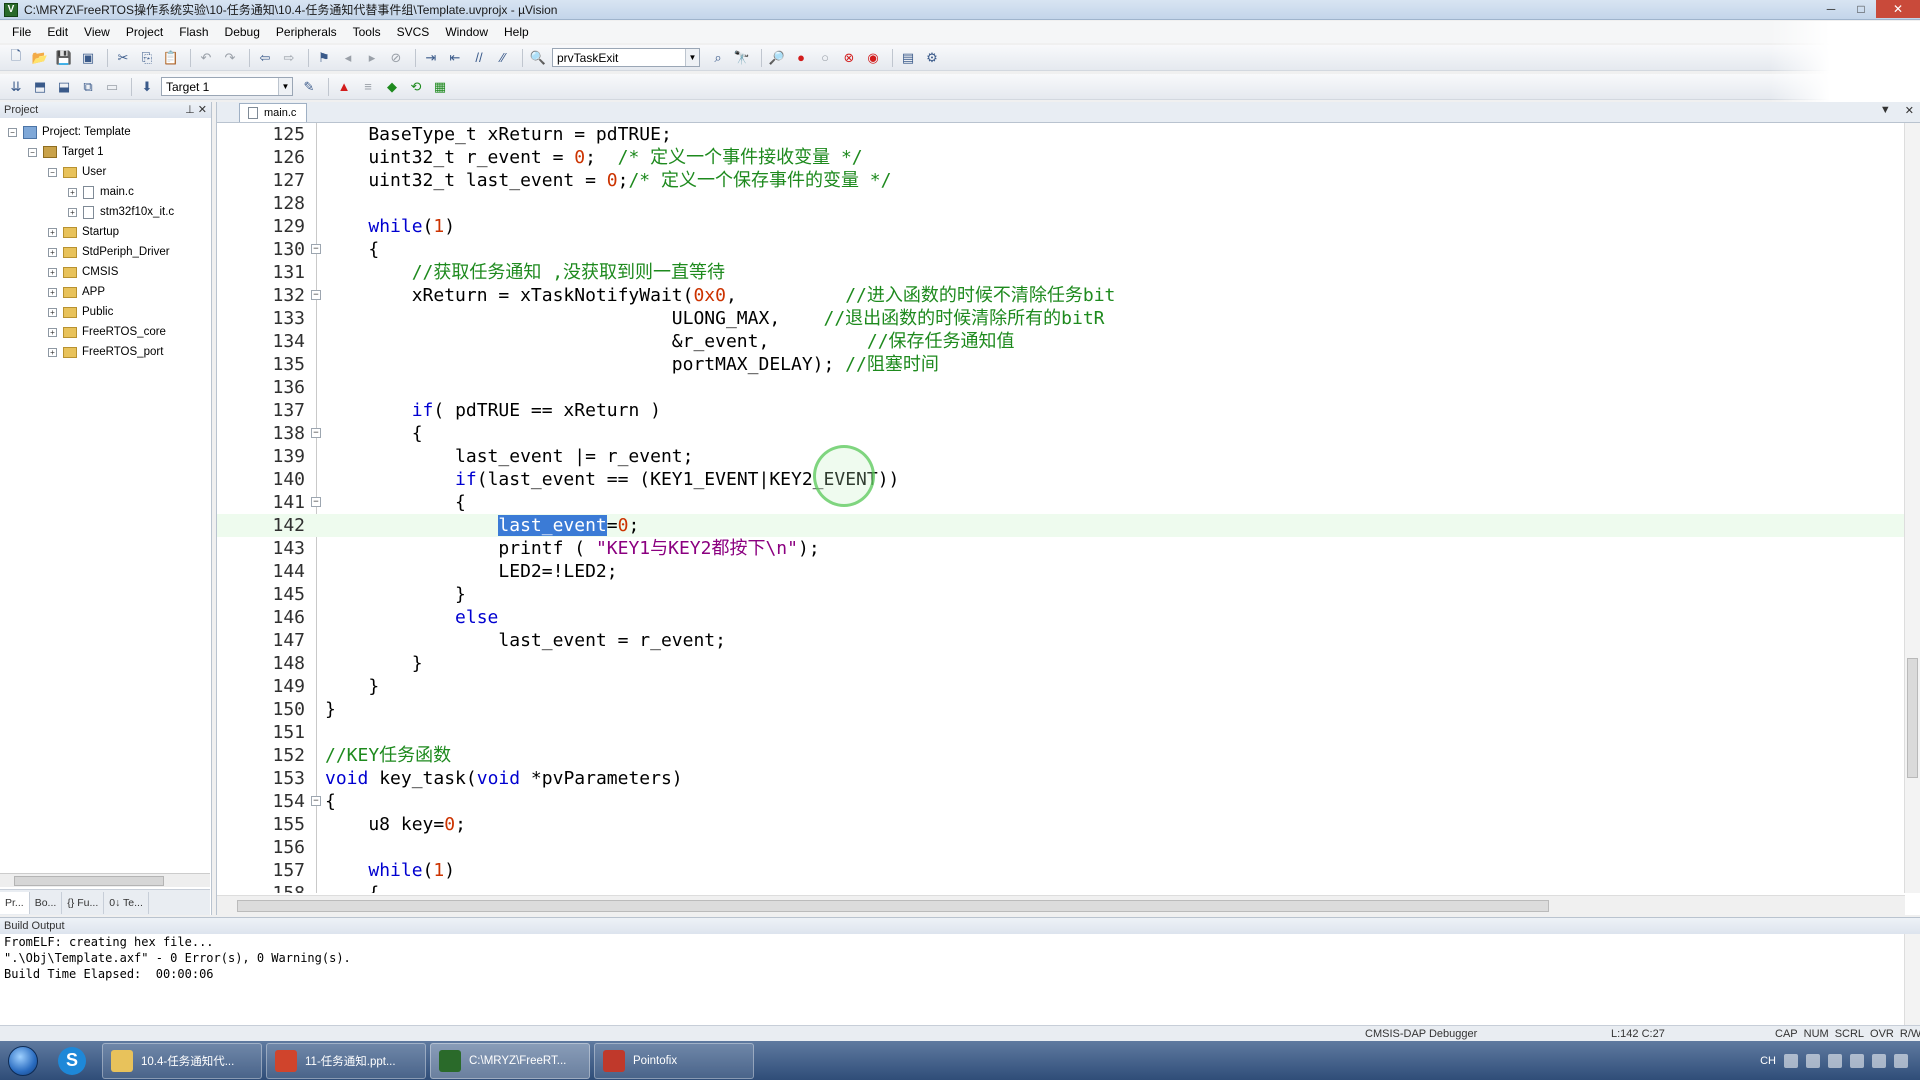 Image resolution: width=1920 pixels, height=1080 pixels. What do you see at coordinates (306, 32) in the screenshot?
I see `menu-peripherals: Peripherals` at bounding box center [306, 32].